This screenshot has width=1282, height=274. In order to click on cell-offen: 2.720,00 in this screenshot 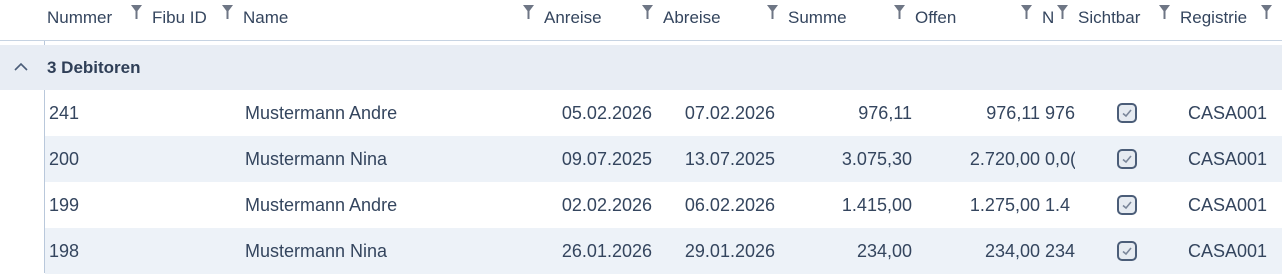, I will do `click(1004, 159)`.